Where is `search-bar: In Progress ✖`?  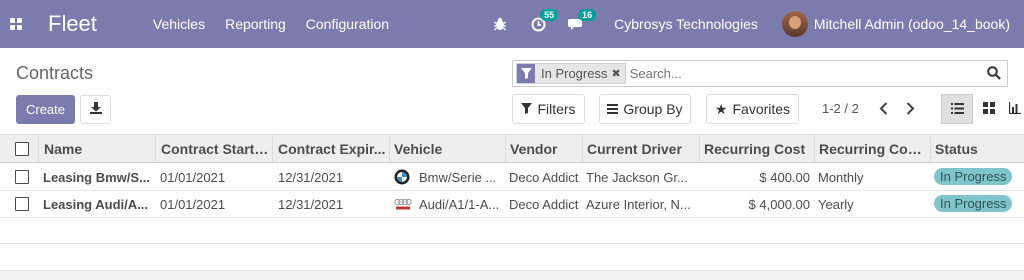 search-bar: In Progress ✖ is located at coordinates (760, 73).